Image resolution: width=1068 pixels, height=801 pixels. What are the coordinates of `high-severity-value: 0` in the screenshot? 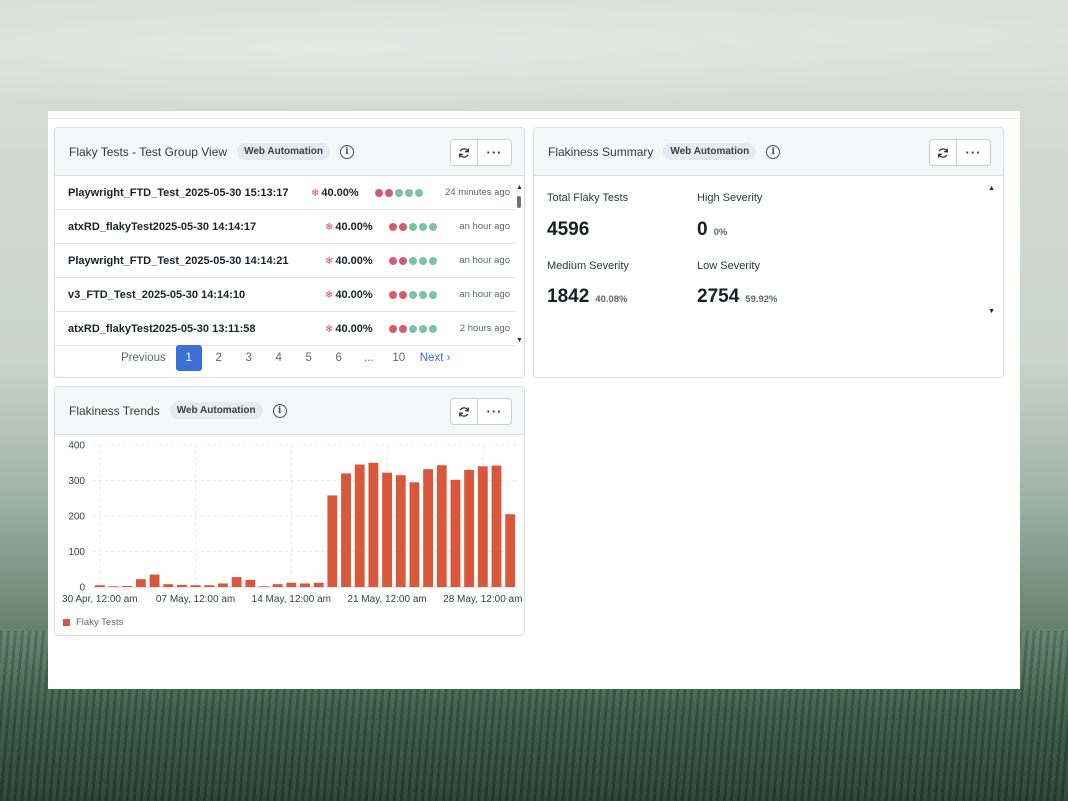 It's located at (702, 229).